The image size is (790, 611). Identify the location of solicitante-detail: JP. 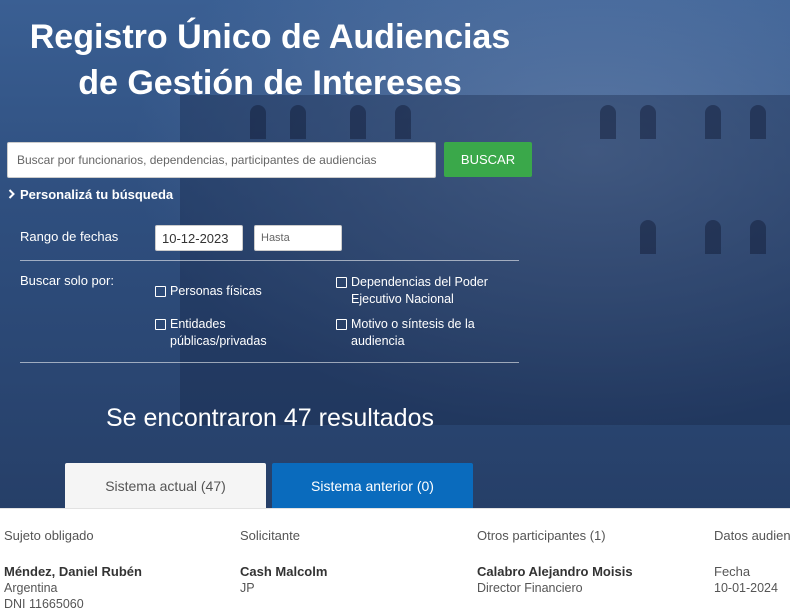
(247, 588).